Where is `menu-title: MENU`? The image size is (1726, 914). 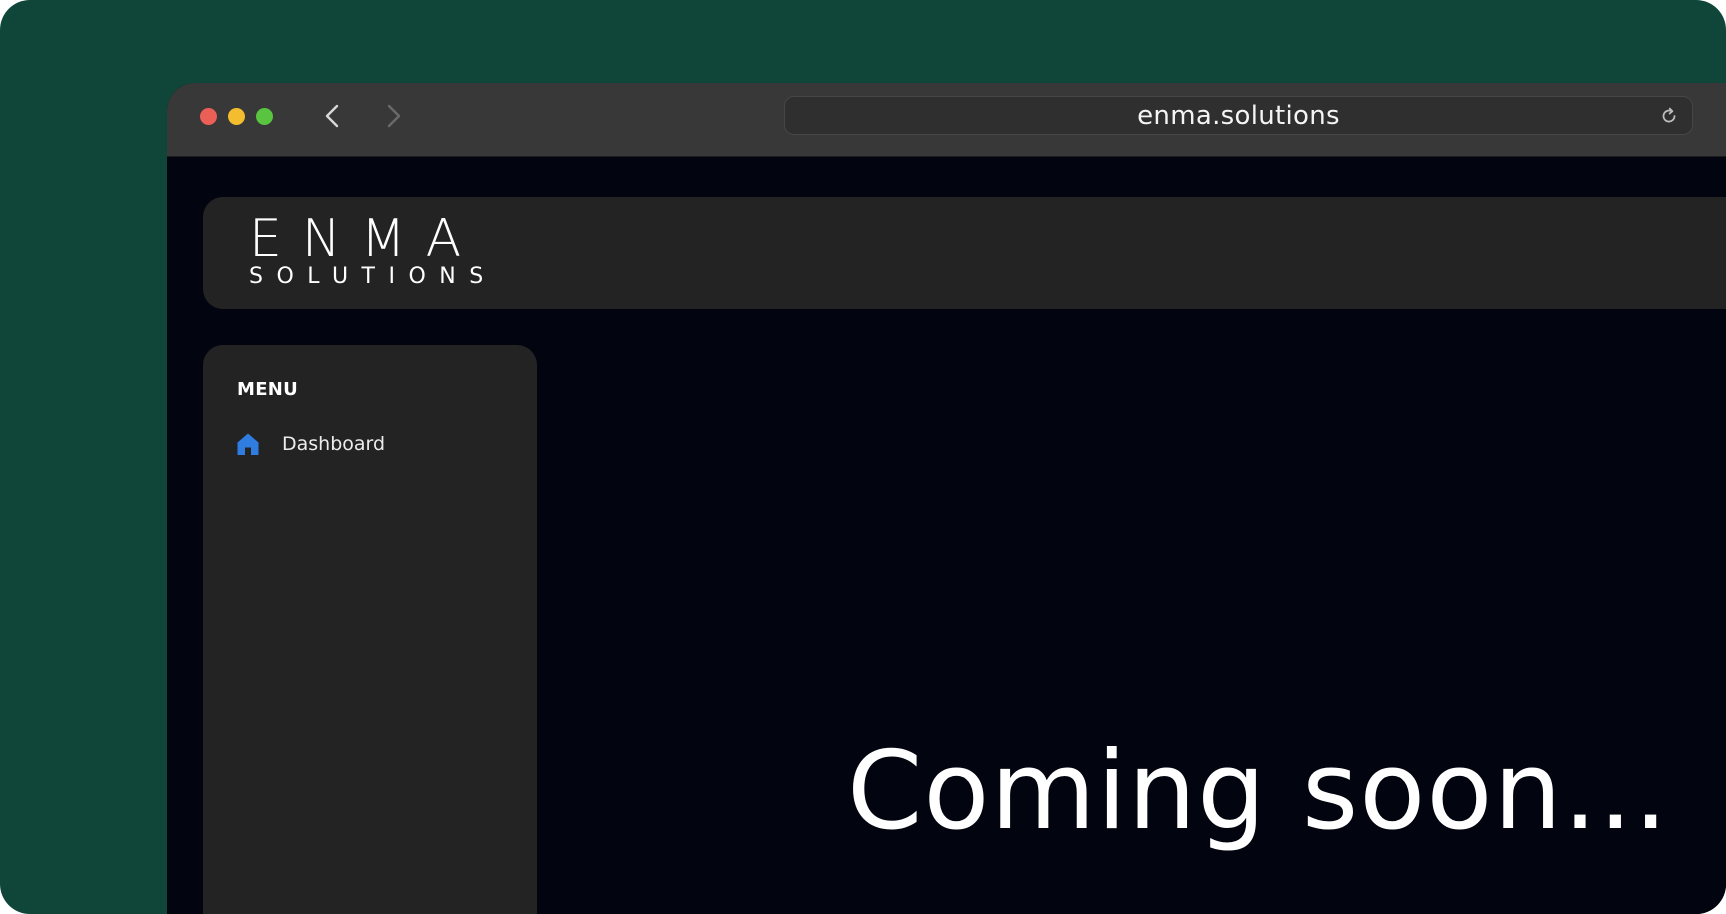
menu-title: MENU is located at coordinates (268, 389).